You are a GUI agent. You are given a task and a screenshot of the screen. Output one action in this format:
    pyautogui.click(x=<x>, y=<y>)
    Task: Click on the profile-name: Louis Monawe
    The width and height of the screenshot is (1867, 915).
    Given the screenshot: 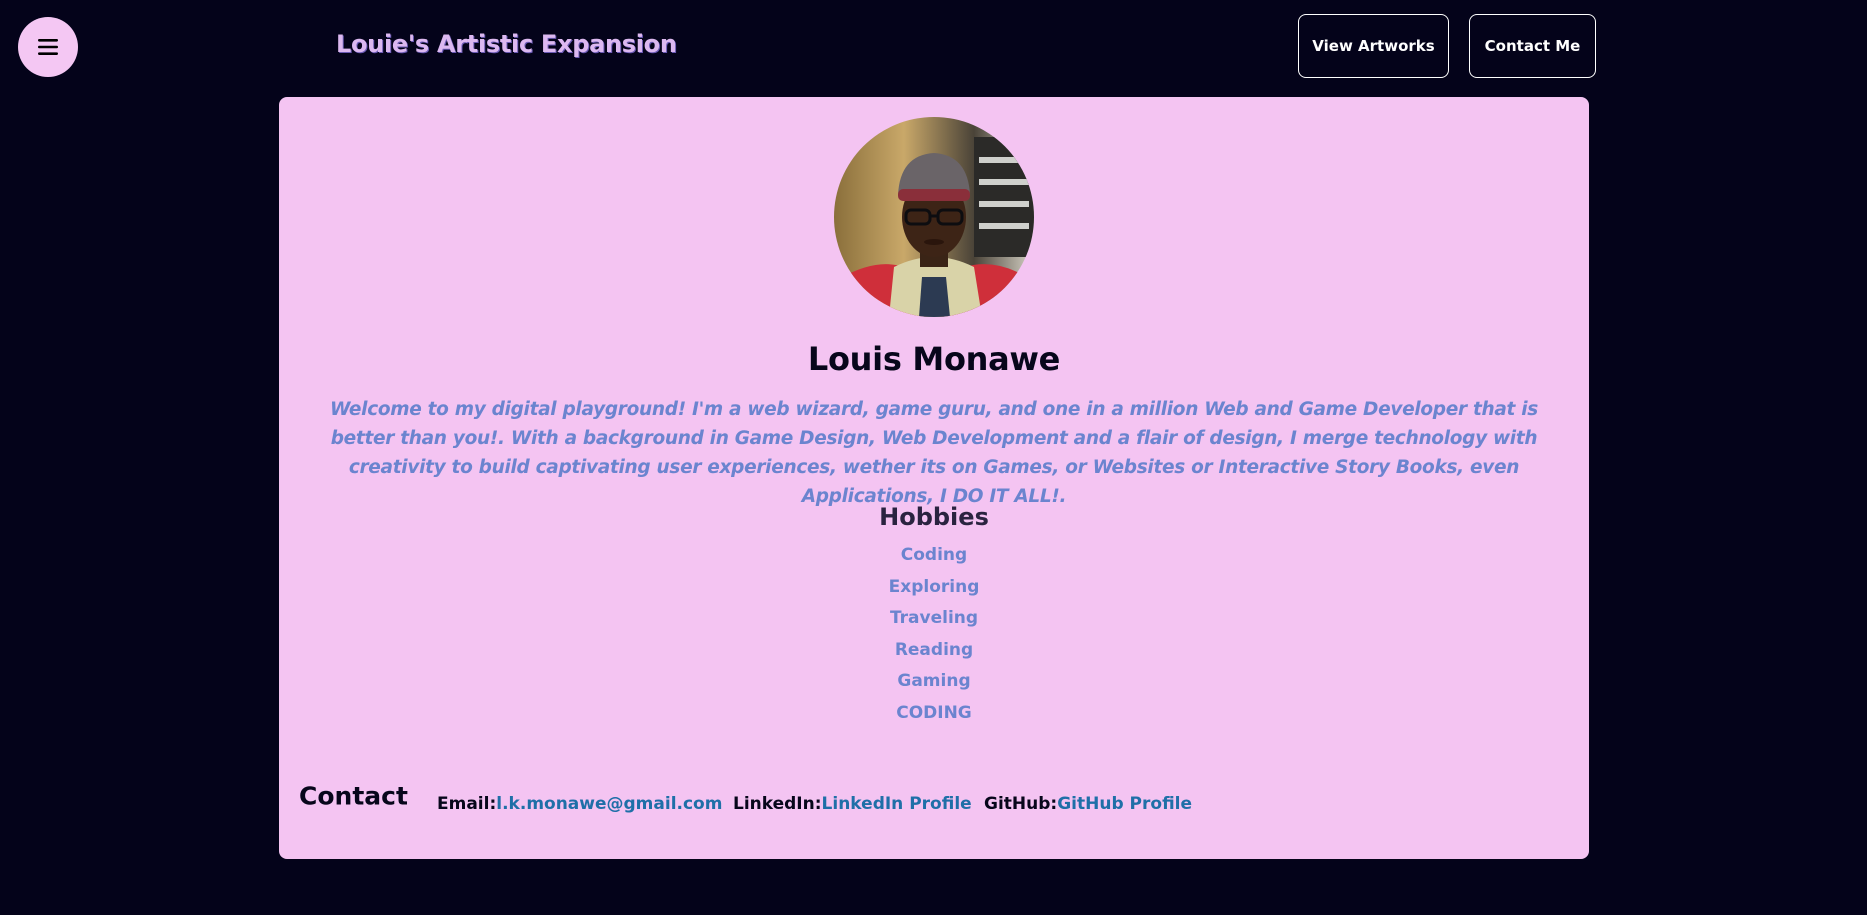 What is the action you would take?
    pyautogui.click(x=934, y=359)
    